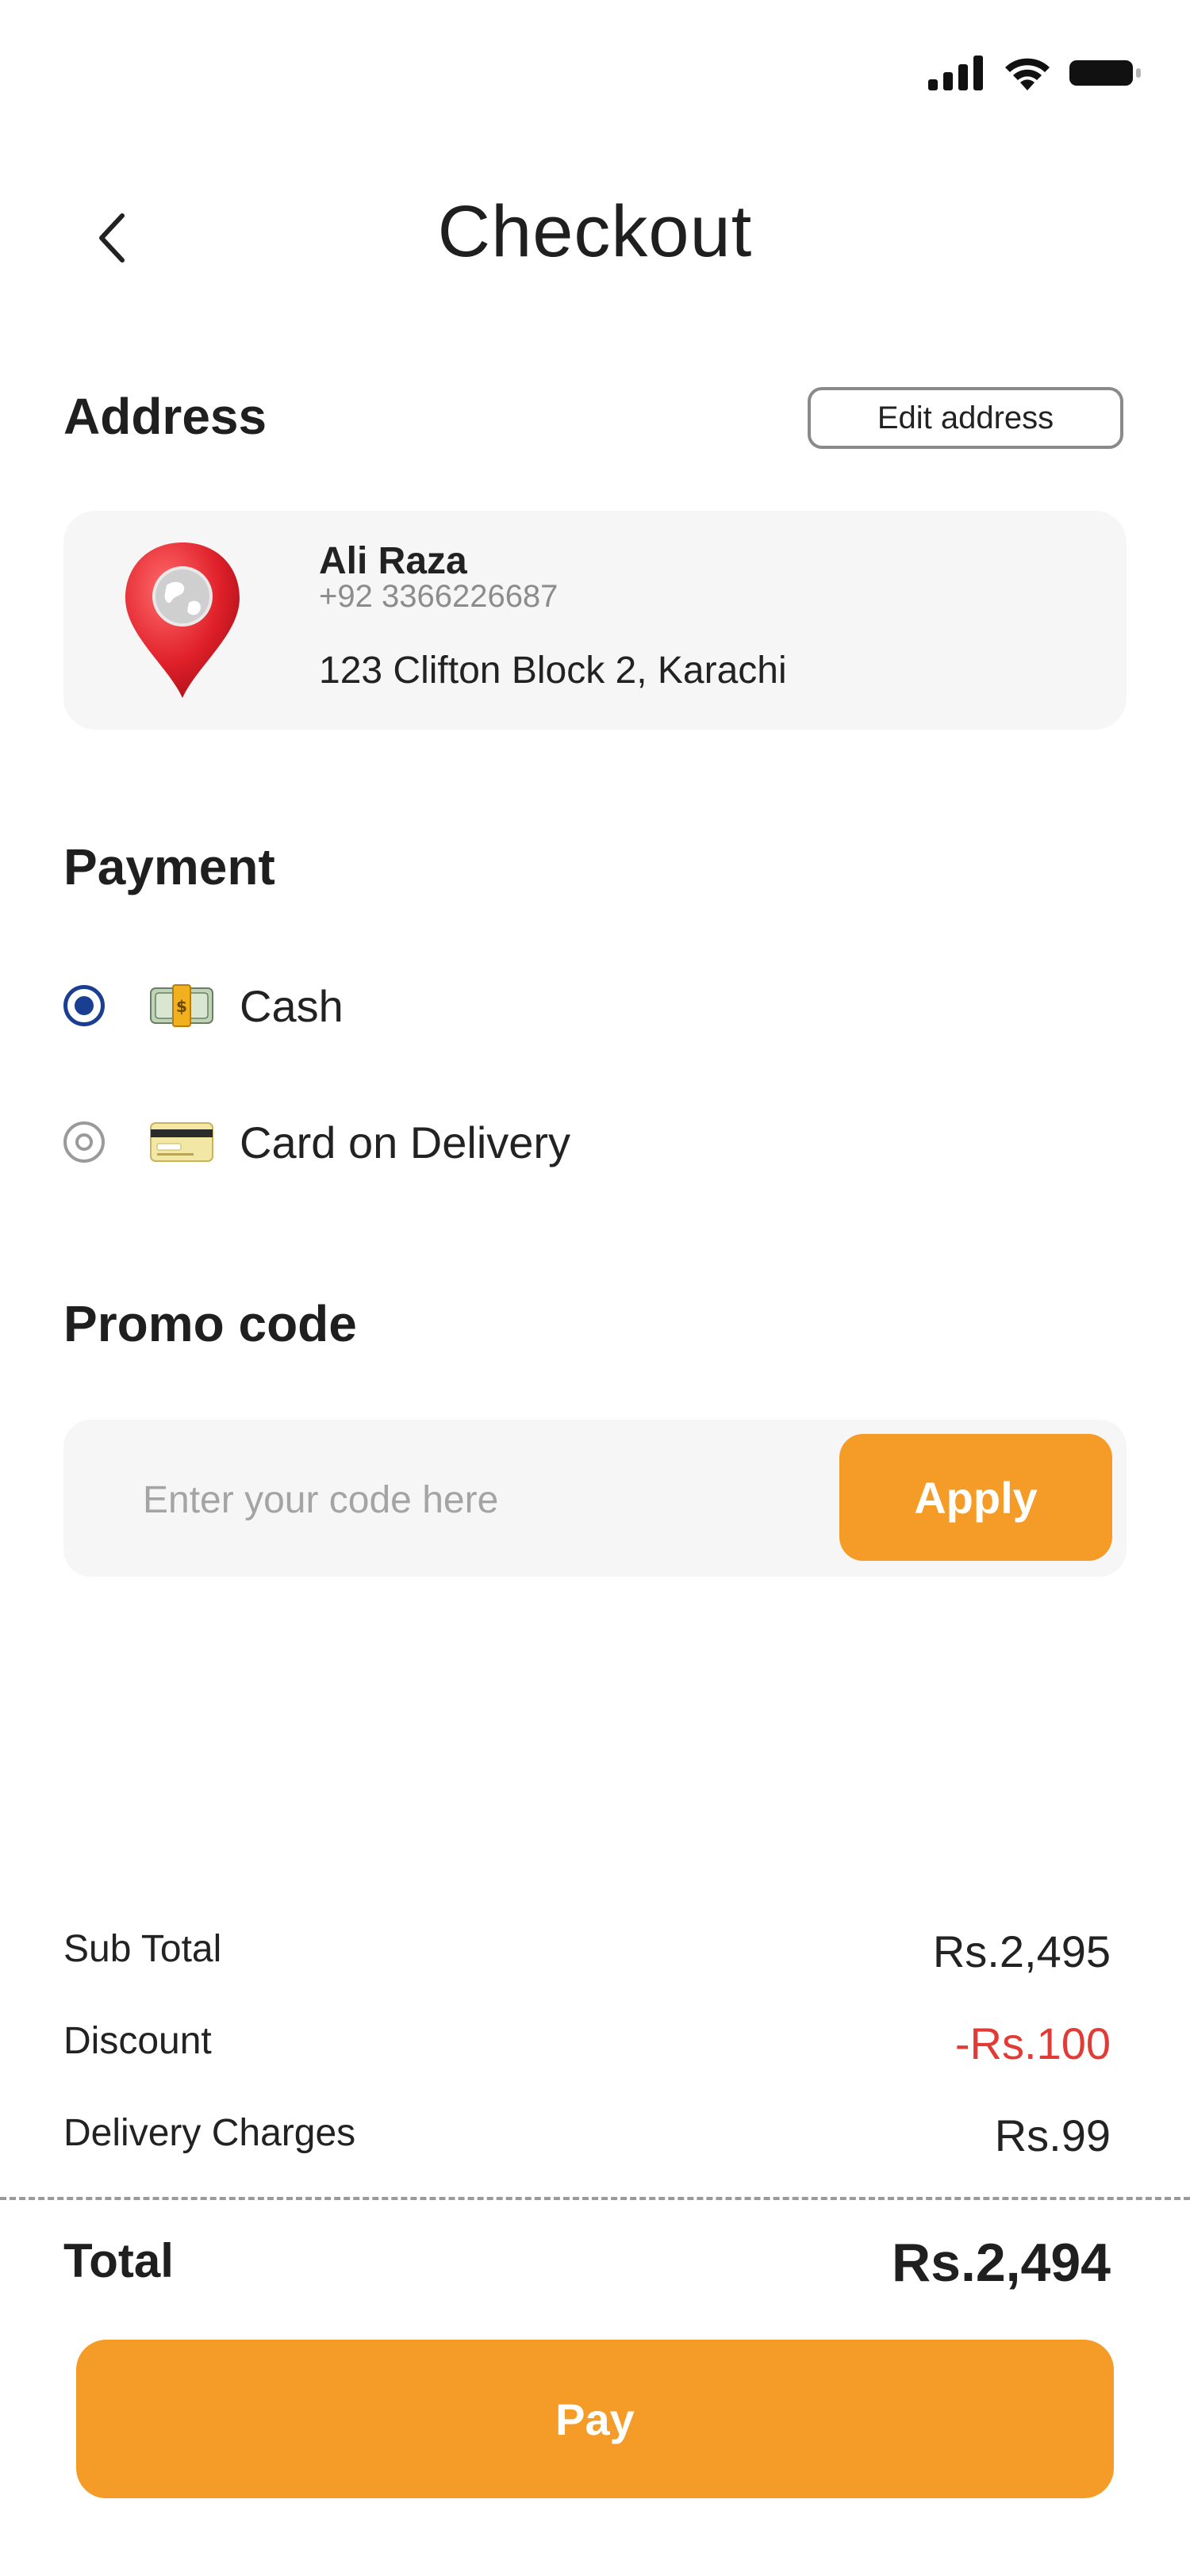  Describe the element at coordinates (137, 2041) in the screenshot. I see `discount-label: Discount` at that location.